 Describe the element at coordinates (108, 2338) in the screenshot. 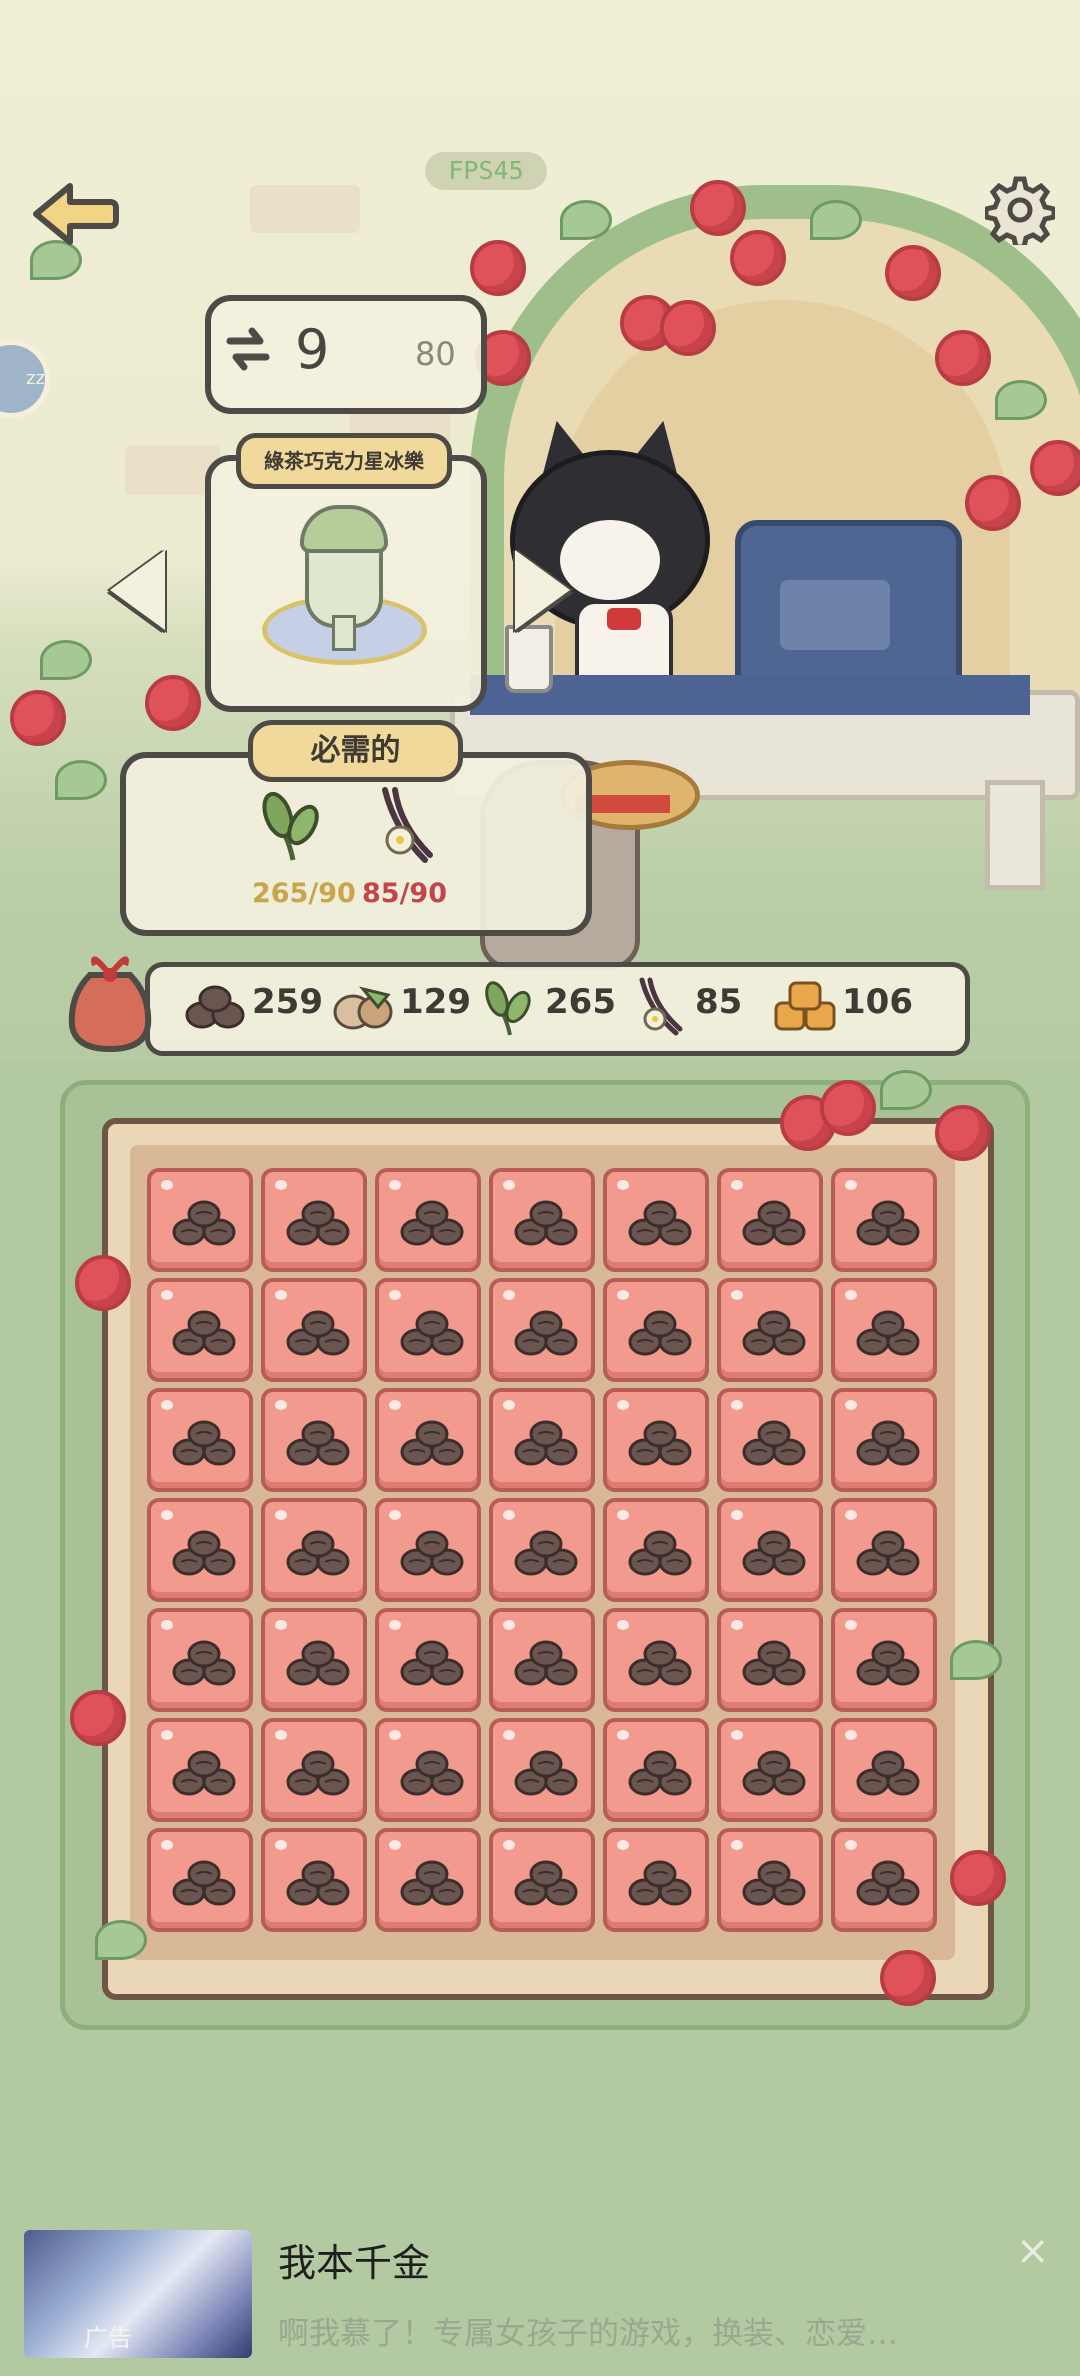

I see `ad-label: 广告` at that location.